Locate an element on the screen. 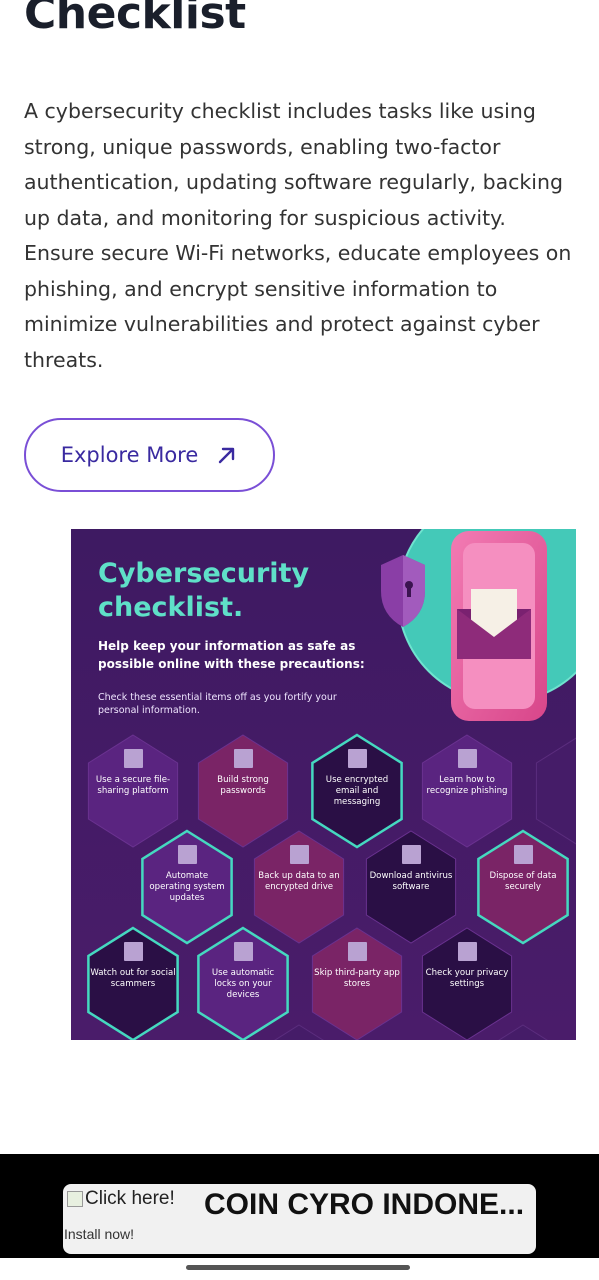 The width and height of the screenshot is (599, 1280). ad-image: Click here! is located at coordinates (121, 1199).